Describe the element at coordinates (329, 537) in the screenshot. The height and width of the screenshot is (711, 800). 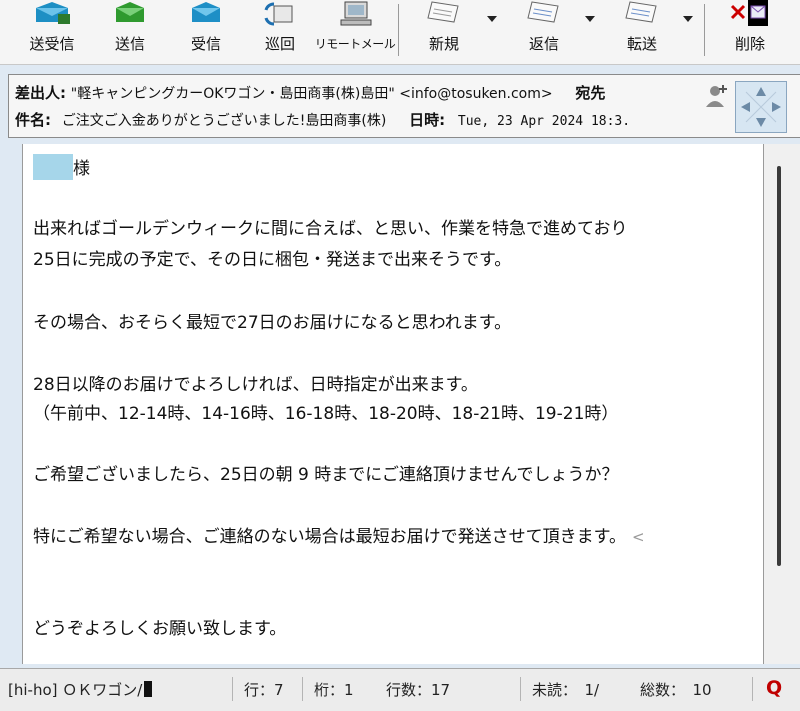
I see `body-line: 特にご希望ない場合、ご連絡のない場合は最短お届けで発送させて頂きます。` at that location.